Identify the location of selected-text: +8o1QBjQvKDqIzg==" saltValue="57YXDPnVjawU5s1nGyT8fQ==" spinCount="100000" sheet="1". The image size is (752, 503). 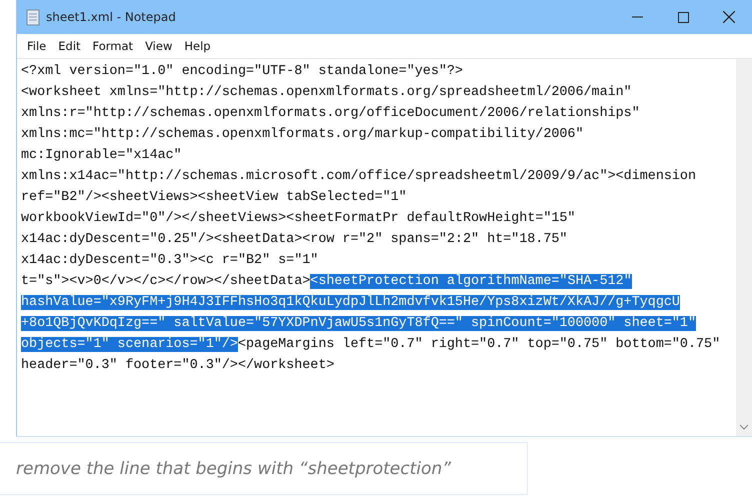
(358, 323).